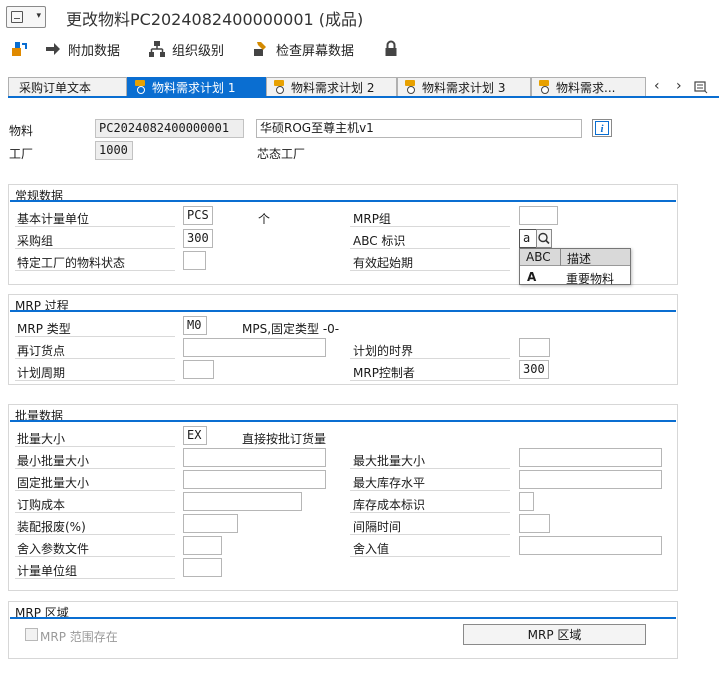  What do you see at coordinates (21, 131) in the screenshot?
I see `material-label: 物料` at bounding box center [21, 131].